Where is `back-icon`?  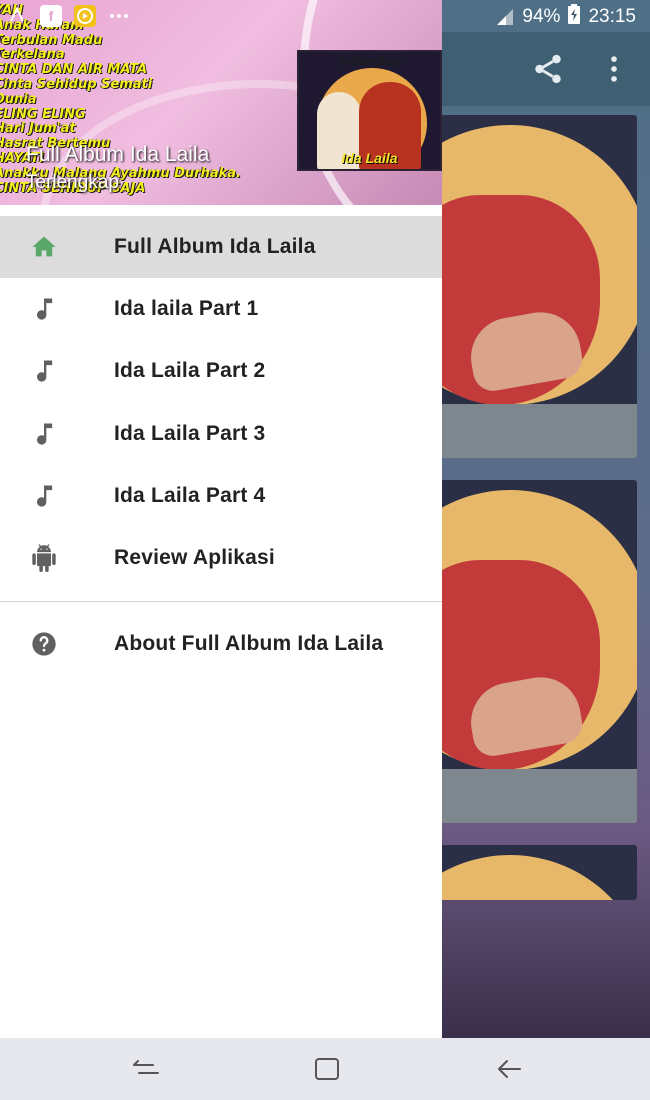 back-icon is located at coordinates (509, 1069).